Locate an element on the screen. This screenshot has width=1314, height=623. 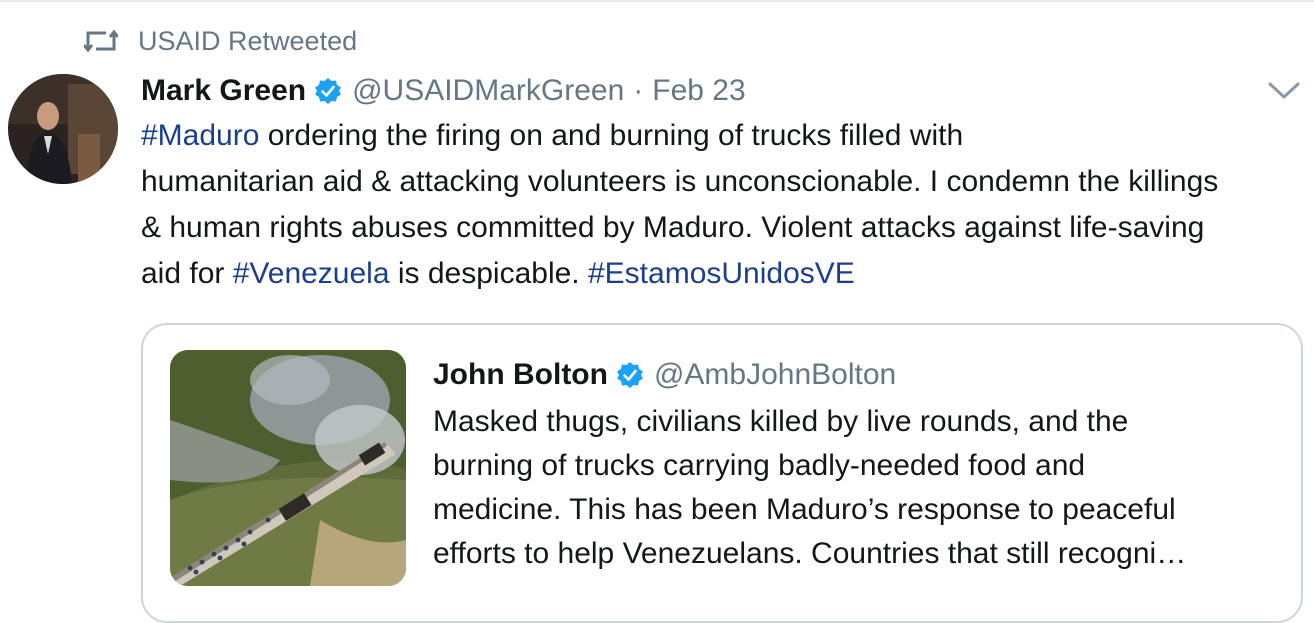
avatar-photo is located at coordinates (63, 129).